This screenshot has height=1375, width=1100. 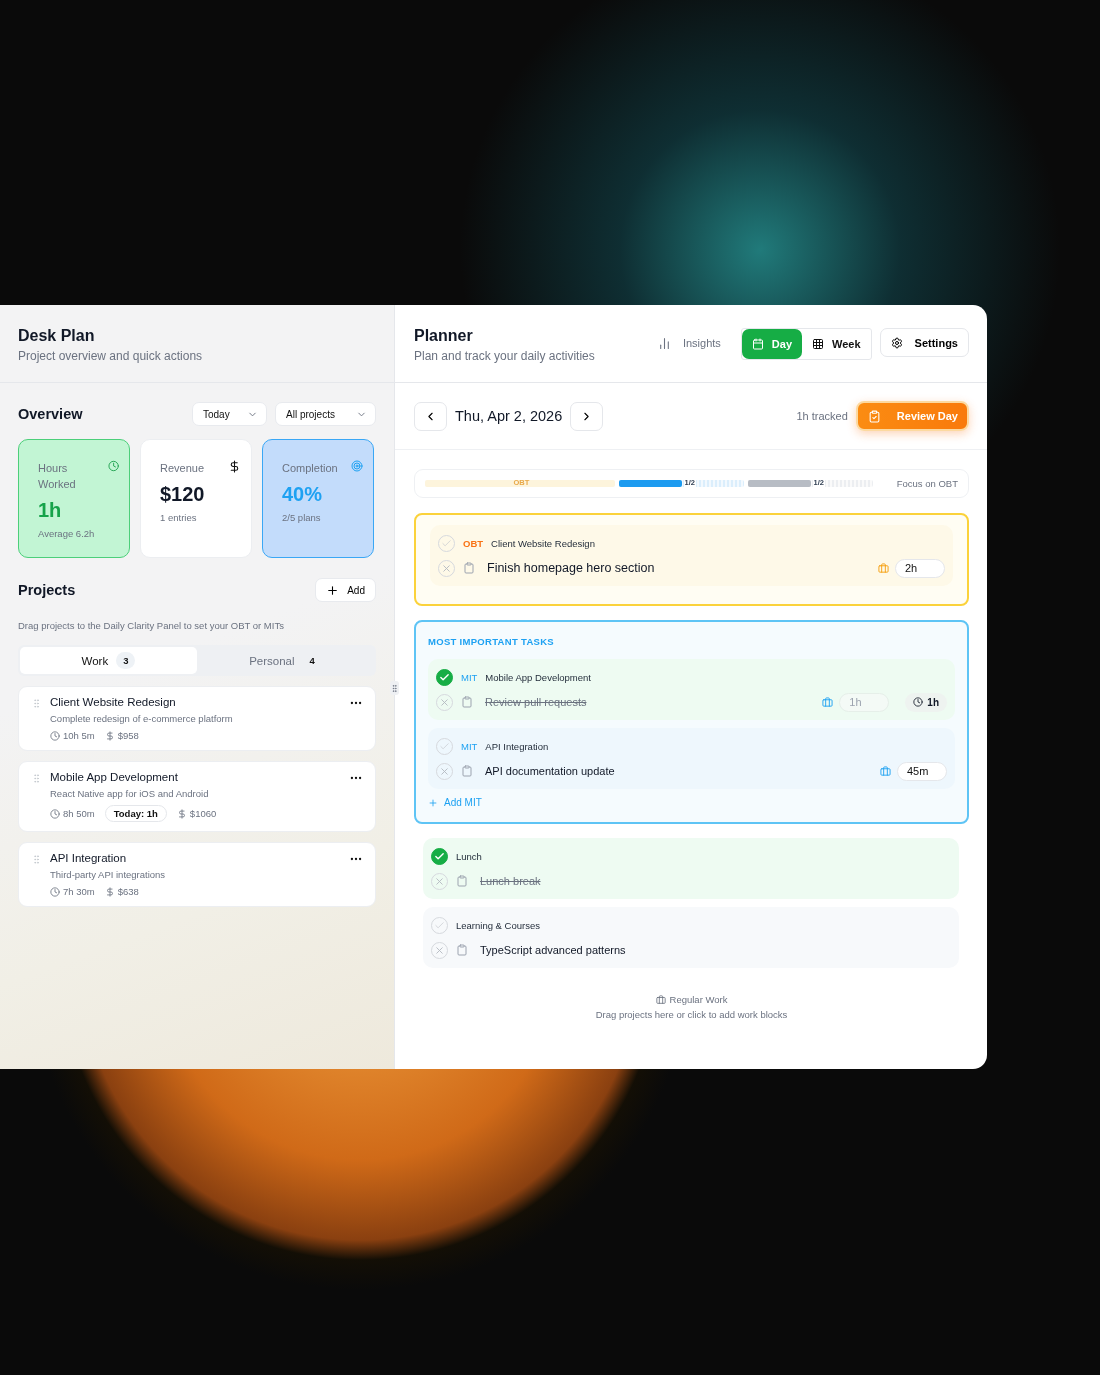 I want to click on sidebar-title: Desk Plan, so click(x=57, y=336).